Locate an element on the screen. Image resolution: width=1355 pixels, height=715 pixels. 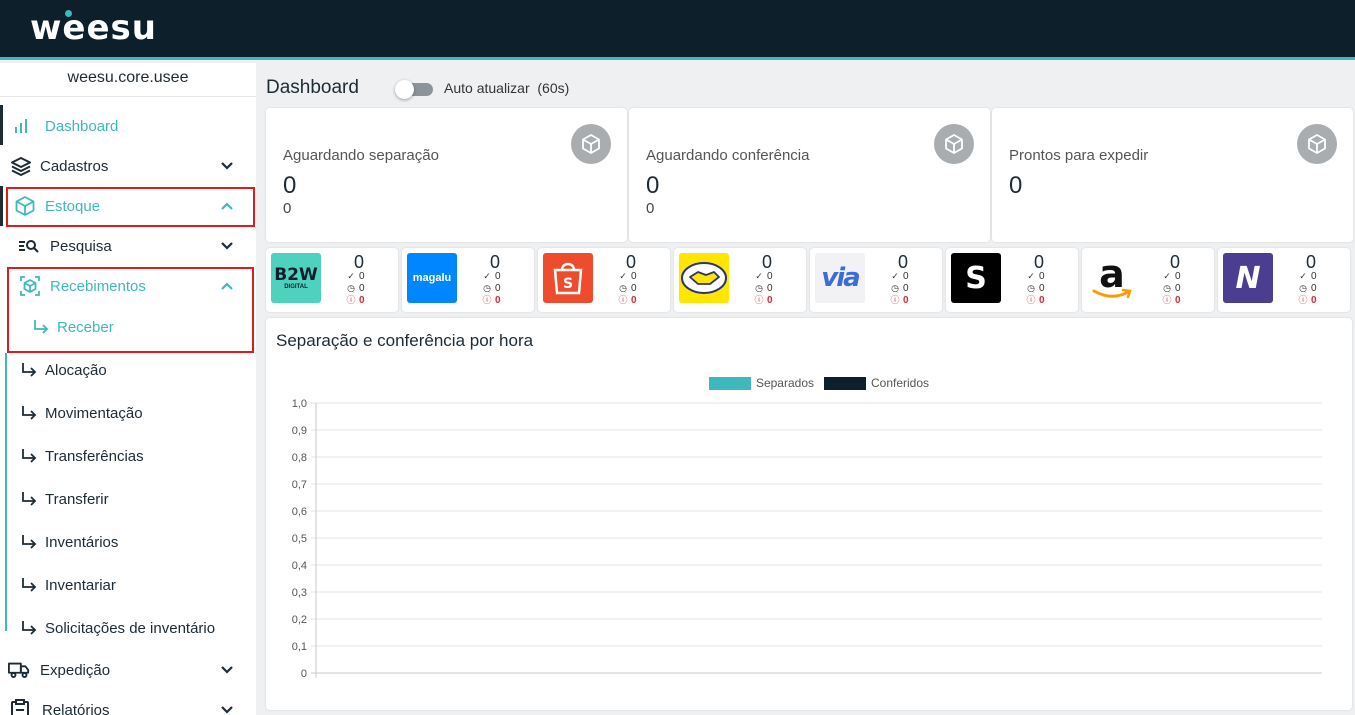
marketplace-logo: N is located at coordinates (1248, 278).